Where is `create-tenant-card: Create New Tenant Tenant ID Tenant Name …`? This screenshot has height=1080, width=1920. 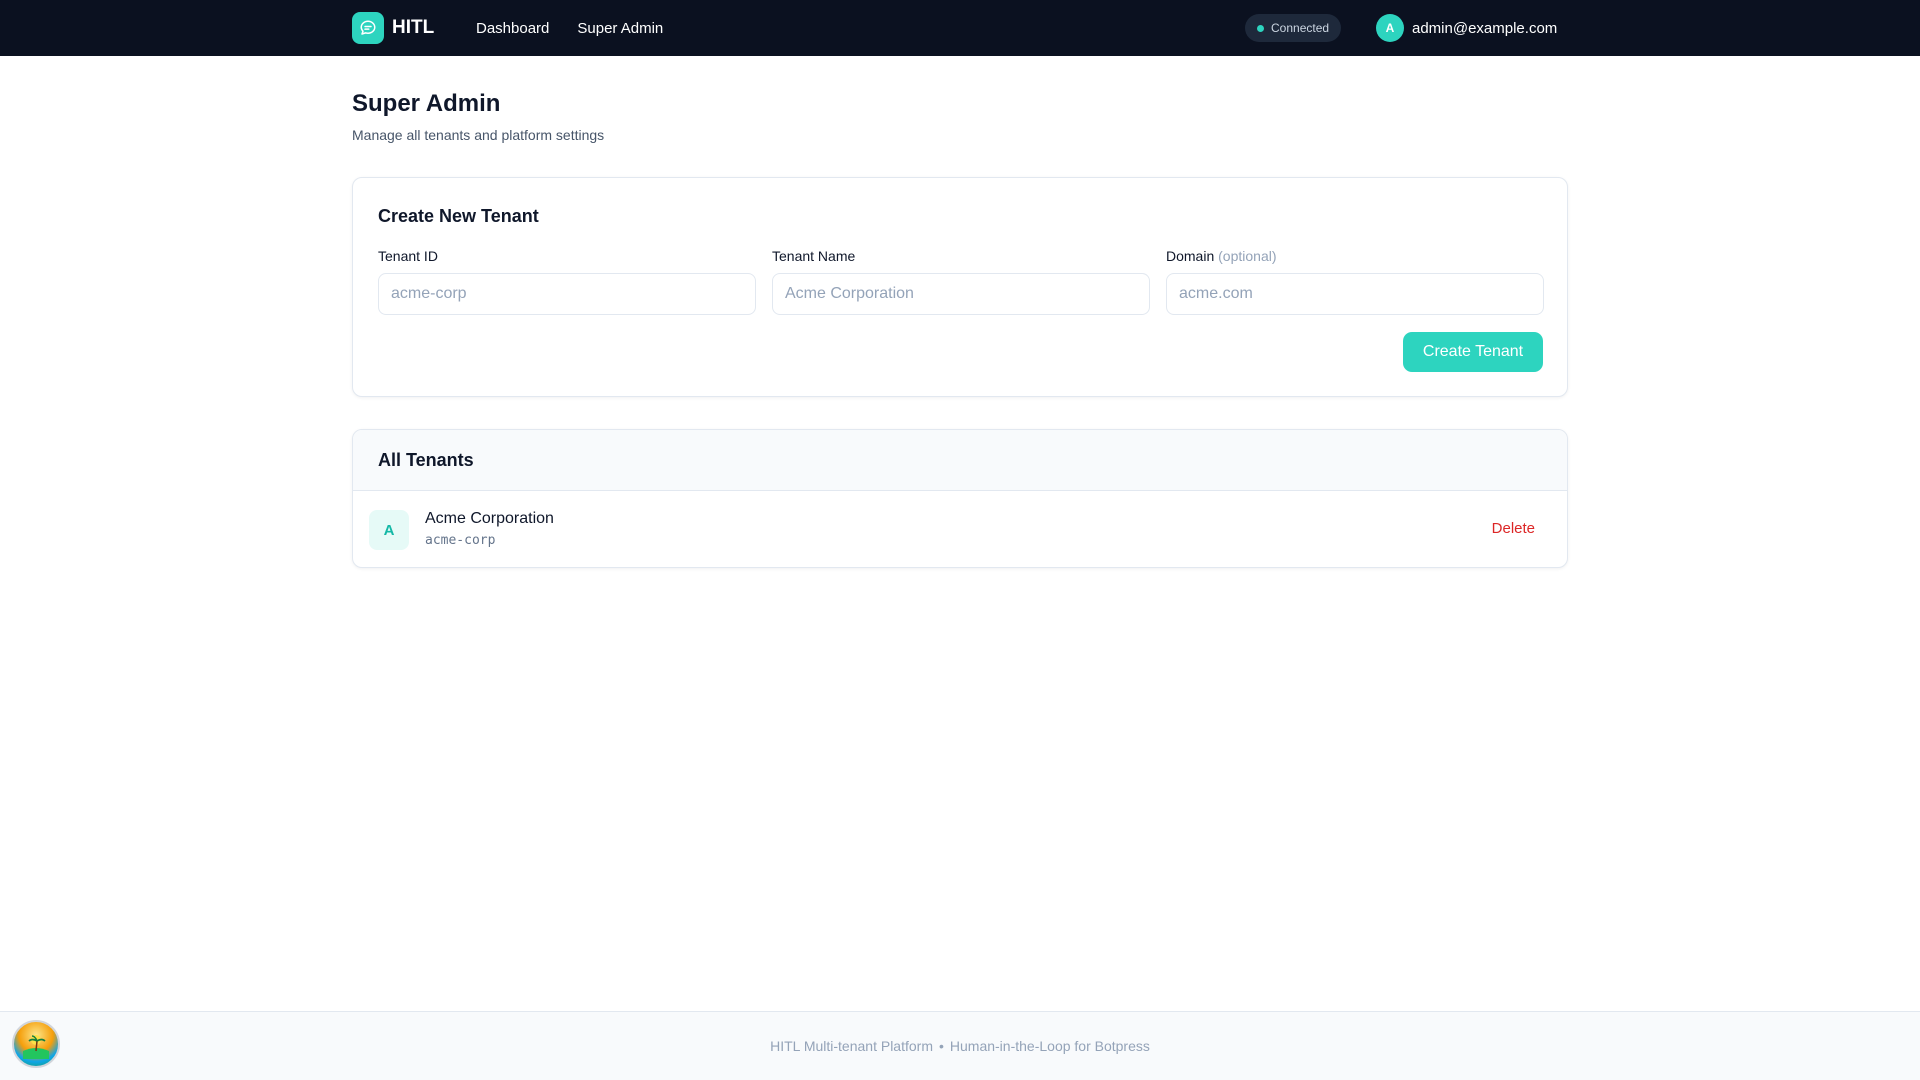 create-tenant-card: Create New Tenant Tenant ID Tenant Name … is located at coordinates (960, 287).